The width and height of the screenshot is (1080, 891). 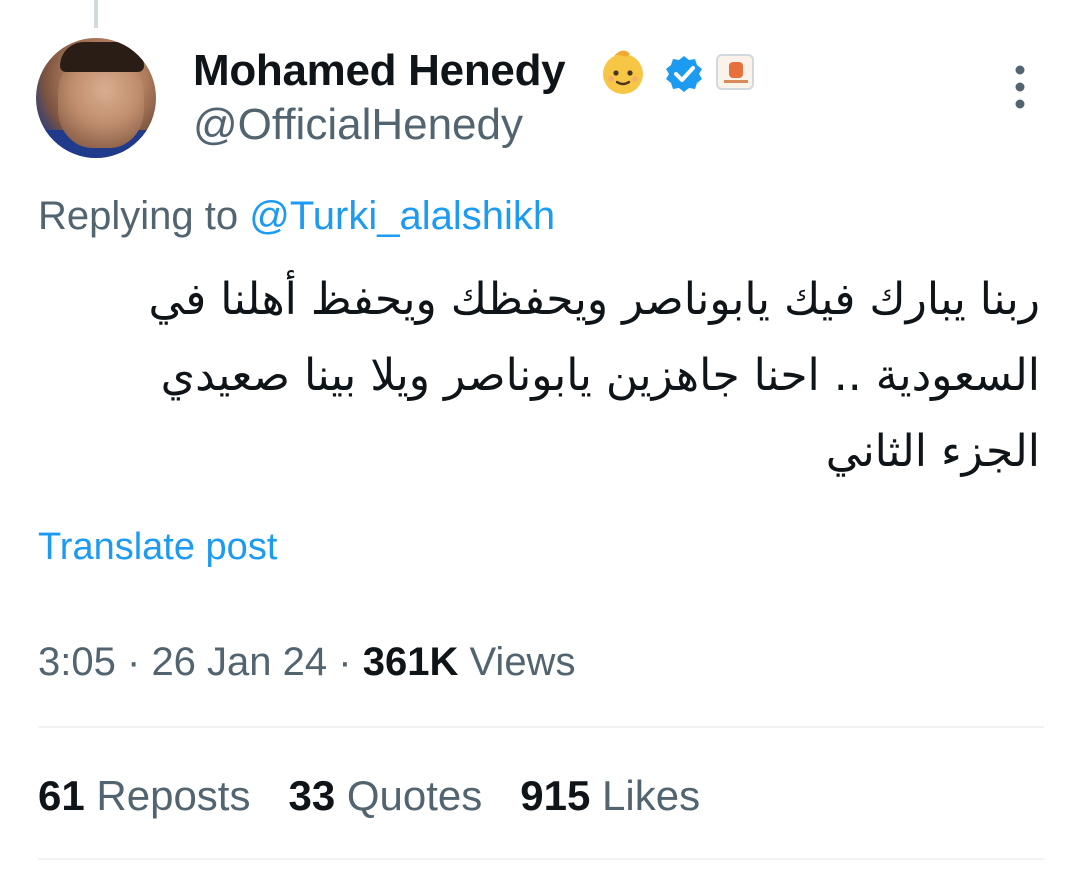 What do you see at coordinates (239, 662) in the screenshot?
I see `tweet-date: 26 Jan 24` at bounding box center [239, 662].